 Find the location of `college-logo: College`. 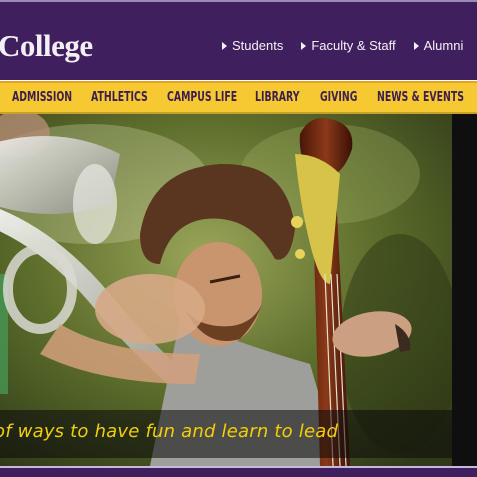

college-logo: College is located at coordinates (46, 46).